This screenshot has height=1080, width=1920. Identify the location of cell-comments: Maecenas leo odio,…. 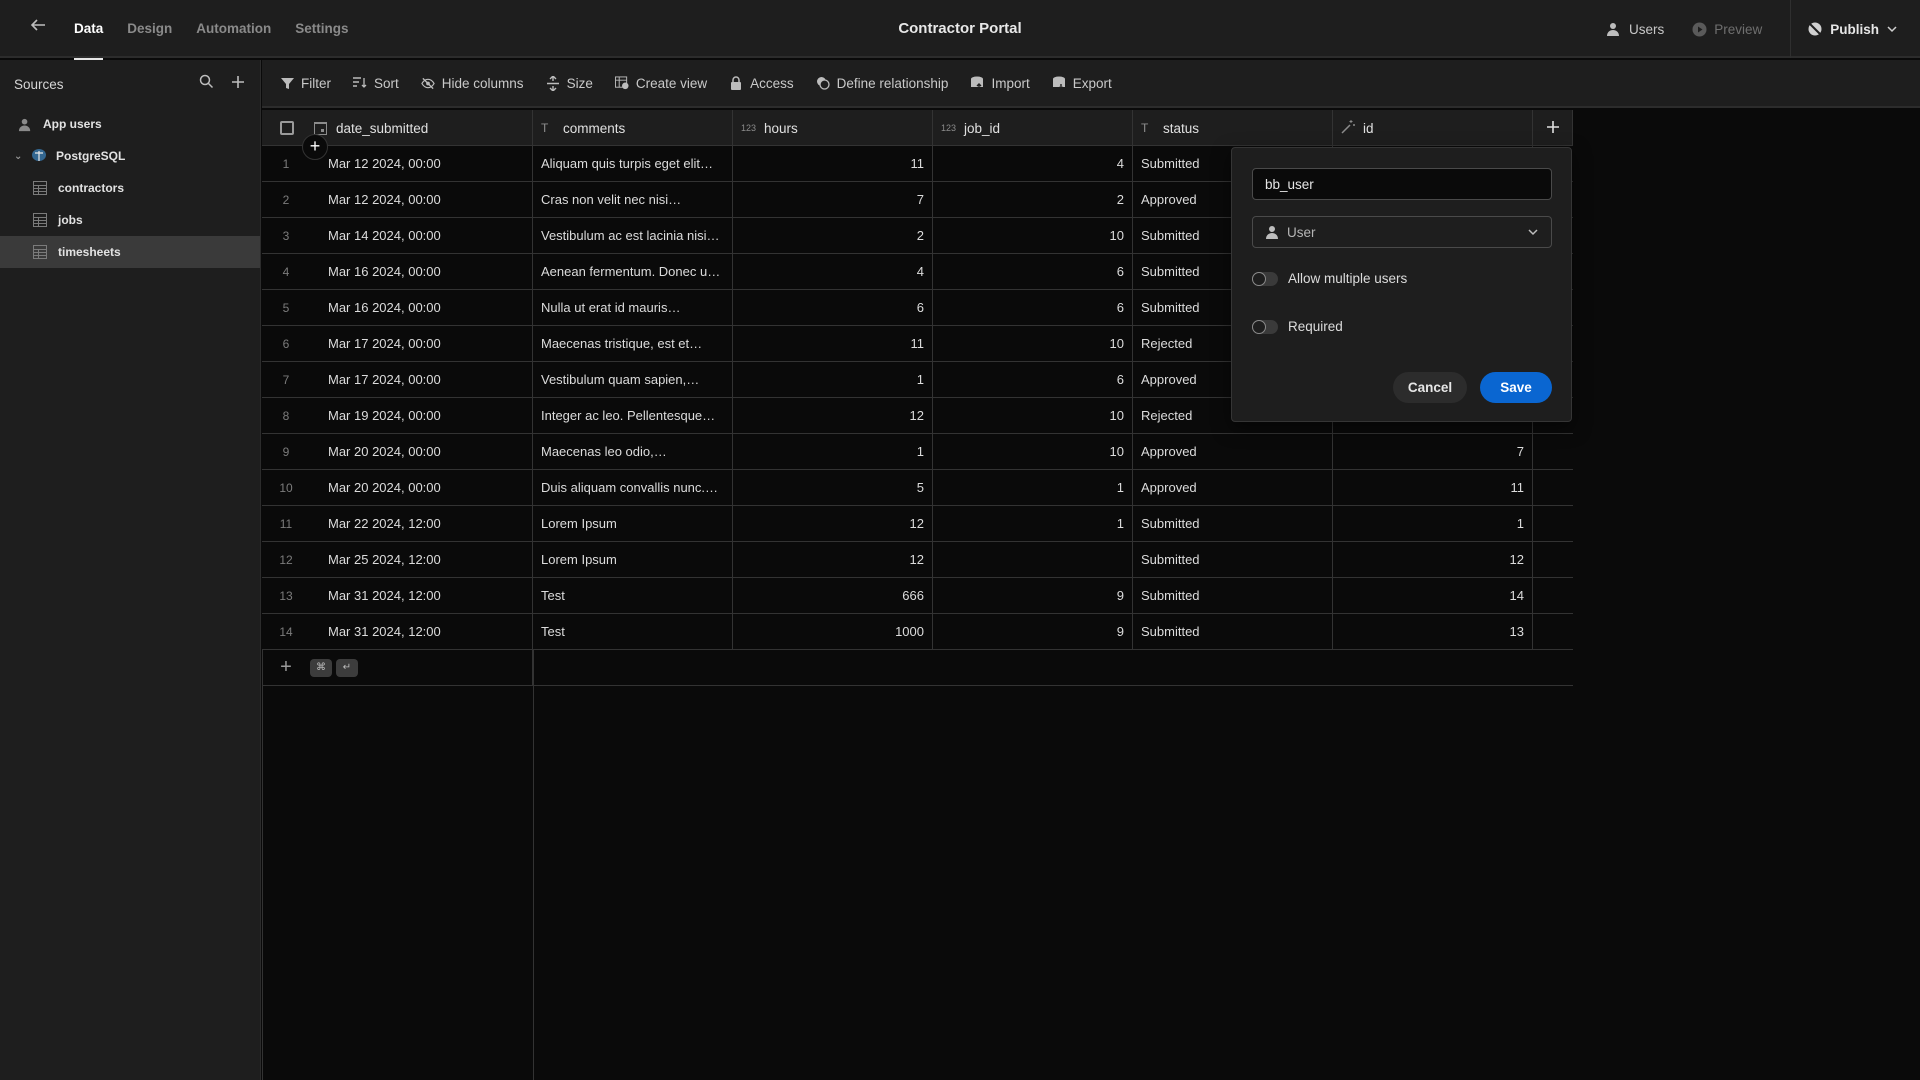
(633, 451).